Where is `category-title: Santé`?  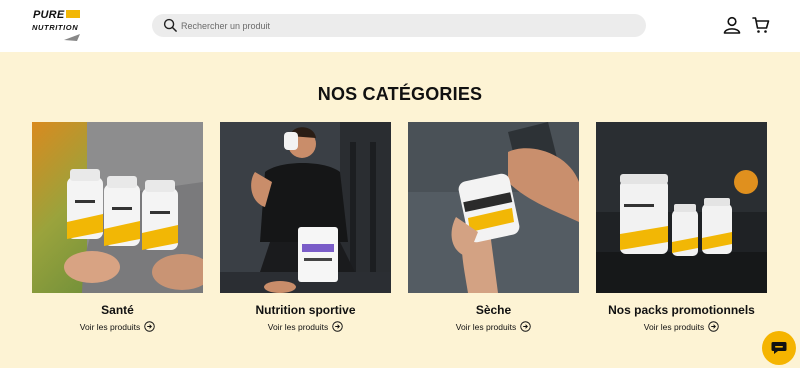
category-title: Santé is located at coordinates (117, 310).